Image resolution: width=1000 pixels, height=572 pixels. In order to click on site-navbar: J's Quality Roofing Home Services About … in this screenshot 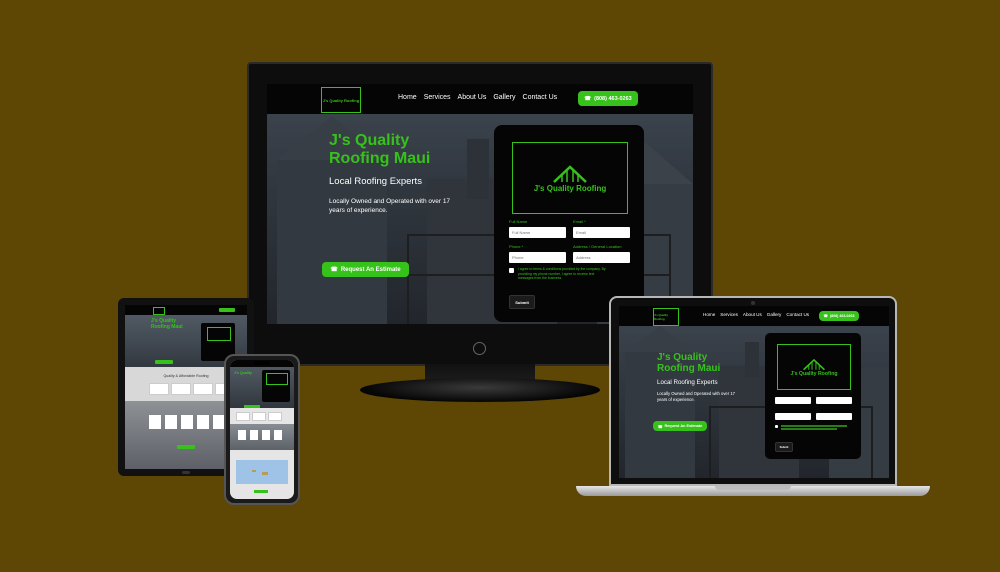, I will do `click(480, 99)`.